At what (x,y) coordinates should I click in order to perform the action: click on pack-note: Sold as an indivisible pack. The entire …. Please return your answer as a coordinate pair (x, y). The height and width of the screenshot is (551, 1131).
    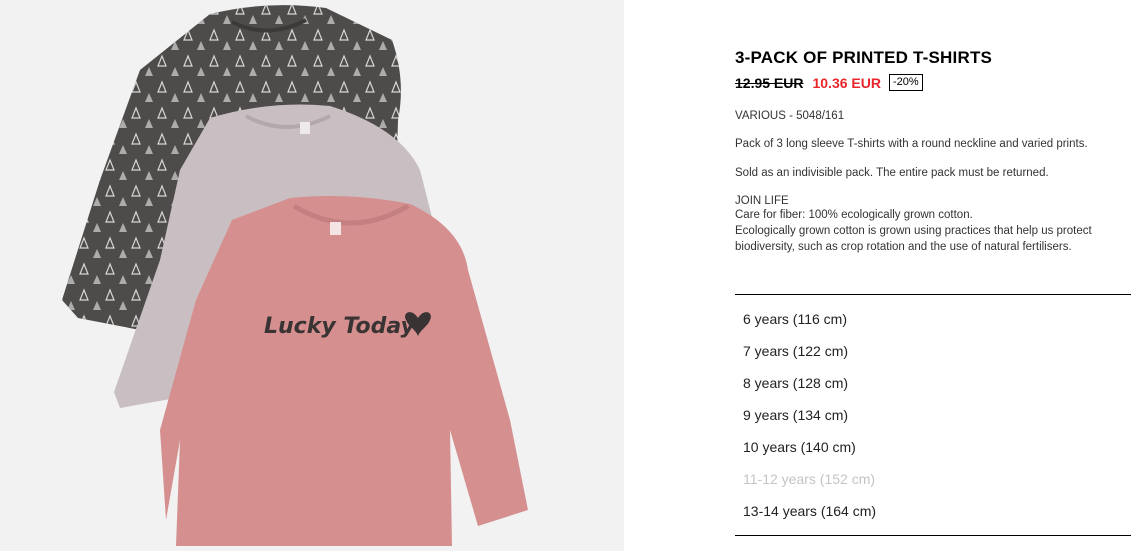
    Looking at the image, I should click on (892, 173).